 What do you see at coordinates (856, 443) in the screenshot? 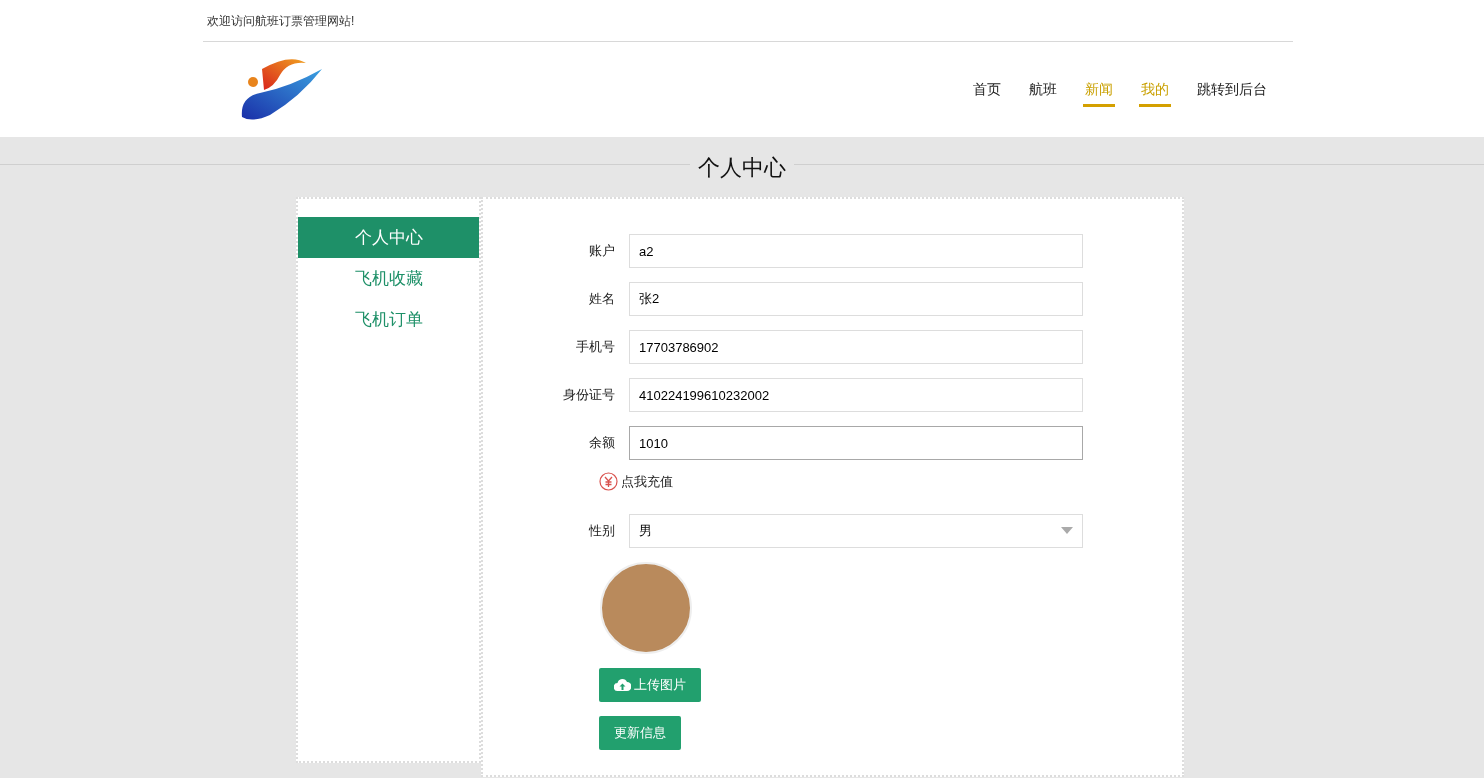
I see `input-field: 1010` at bounding box center [856, 443].